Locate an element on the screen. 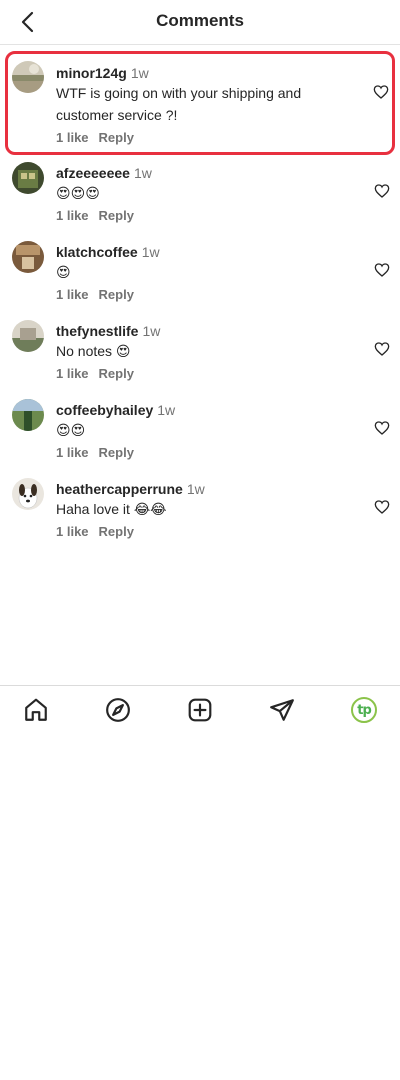 The height and width of the screenshot is (1080, 400). bottom-nav: tp is located at coordinates (200, 709).